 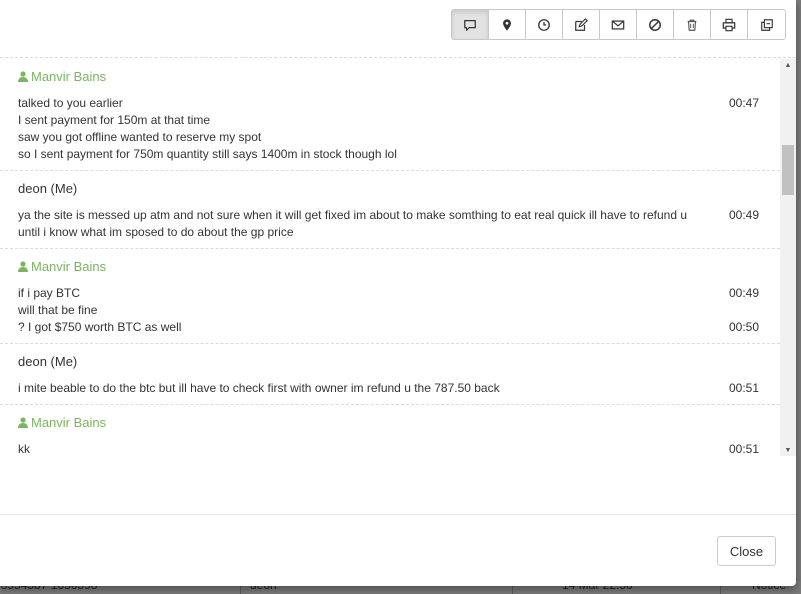 I want to click on message-line: talked to you earlier, so click(x=70, y=103).